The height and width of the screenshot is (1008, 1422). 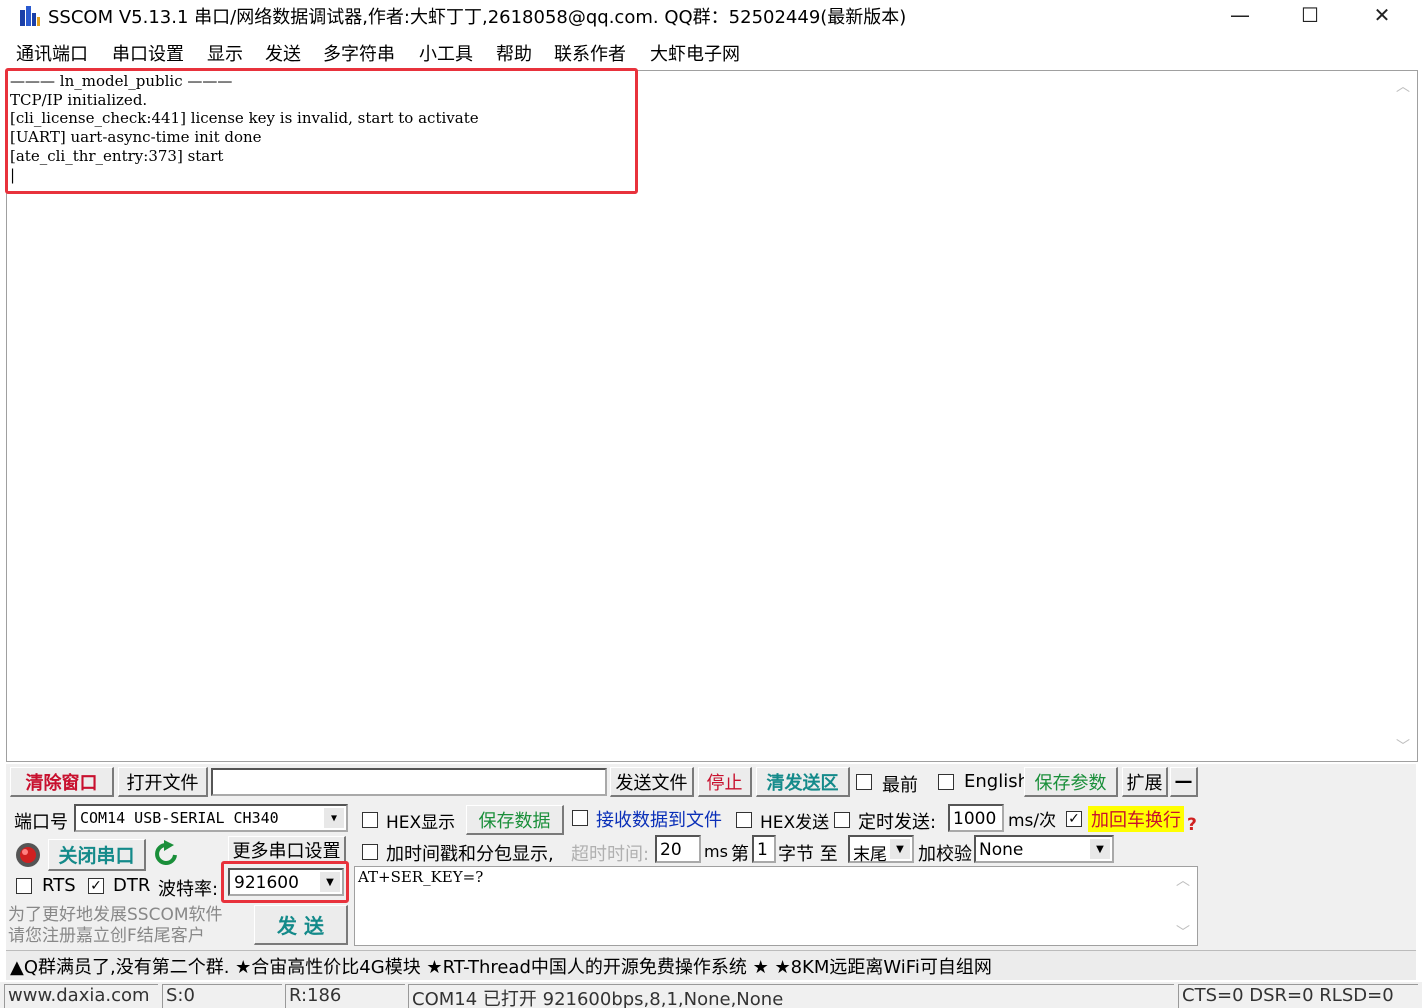 What do you see at coordinates (446, 53) in the screenshot?
I see `menu-tools: 小工具` at bounding box center [446, 53].